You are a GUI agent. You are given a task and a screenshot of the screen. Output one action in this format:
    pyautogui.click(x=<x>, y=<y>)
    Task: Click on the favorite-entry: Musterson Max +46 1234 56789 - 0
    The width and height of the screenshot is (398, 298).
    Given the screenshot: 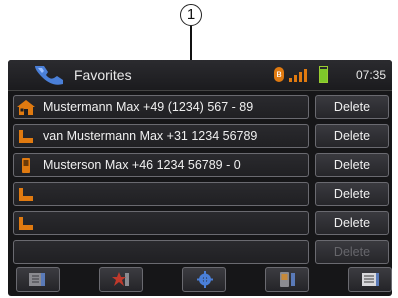 What is the action you would take?
    pyautogui.click(x=161, y=165)
    